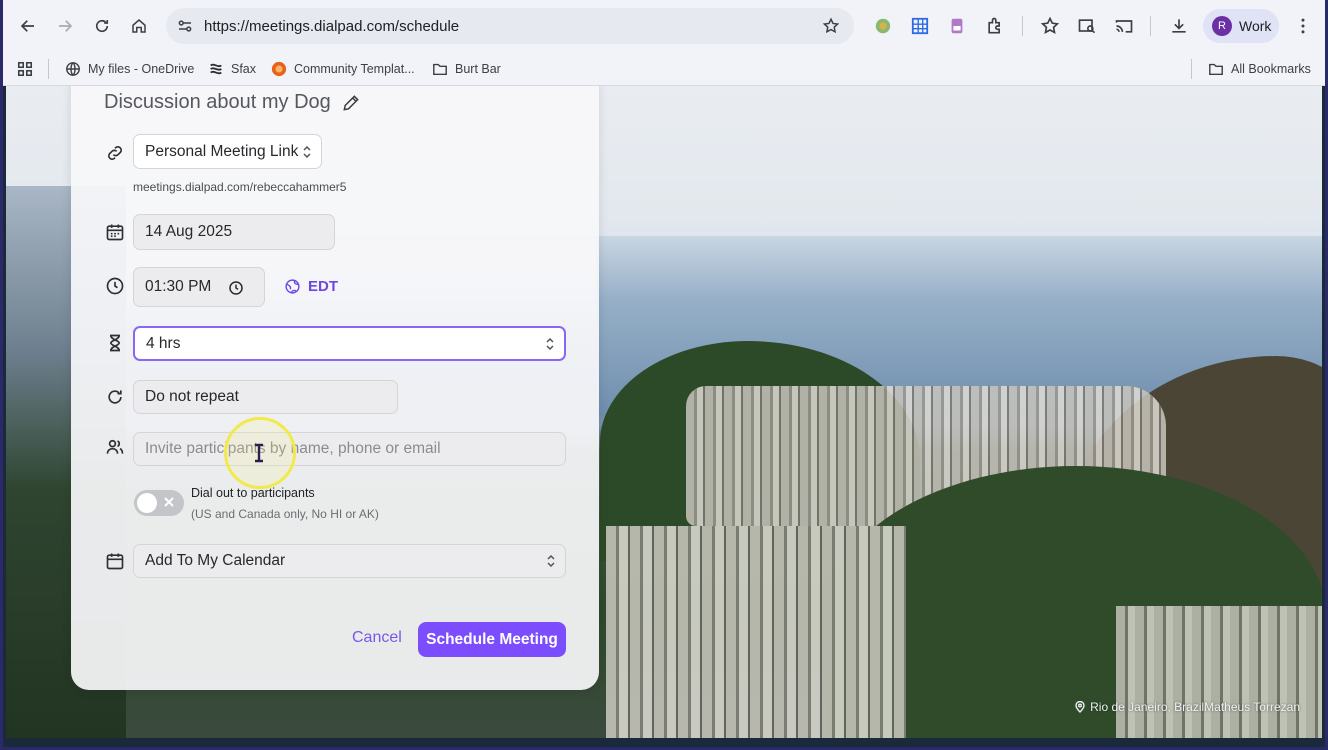 The height and width of the screenshot is (750, 1328). Describe the element at coordinates (222, 151) in the screenshot. I see `meeting-link-value: Personal Meeting Link` at that location.